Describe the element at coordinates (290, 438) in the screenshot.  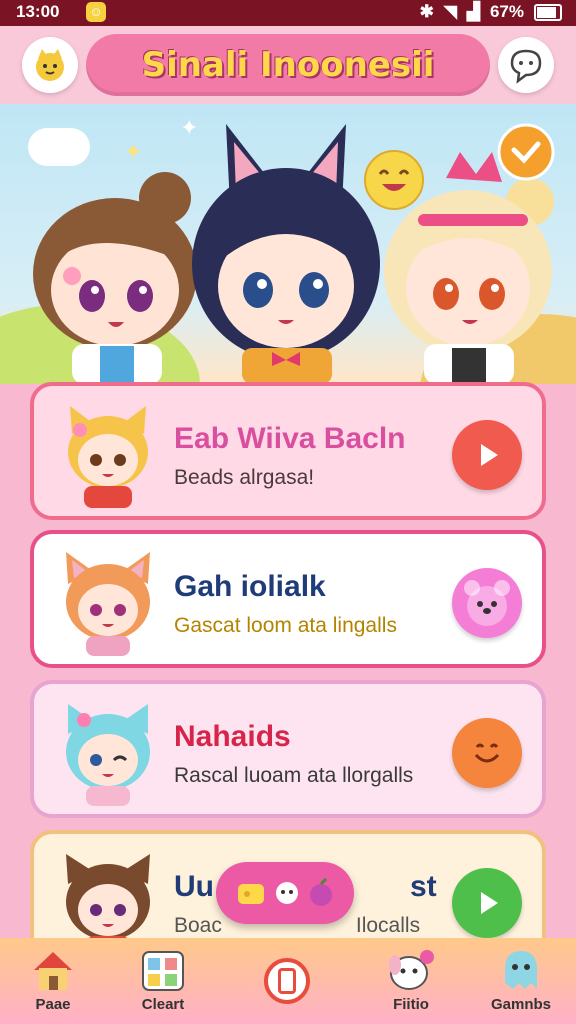
I see `card-title: Eab Wiiva Bacln` at that location.